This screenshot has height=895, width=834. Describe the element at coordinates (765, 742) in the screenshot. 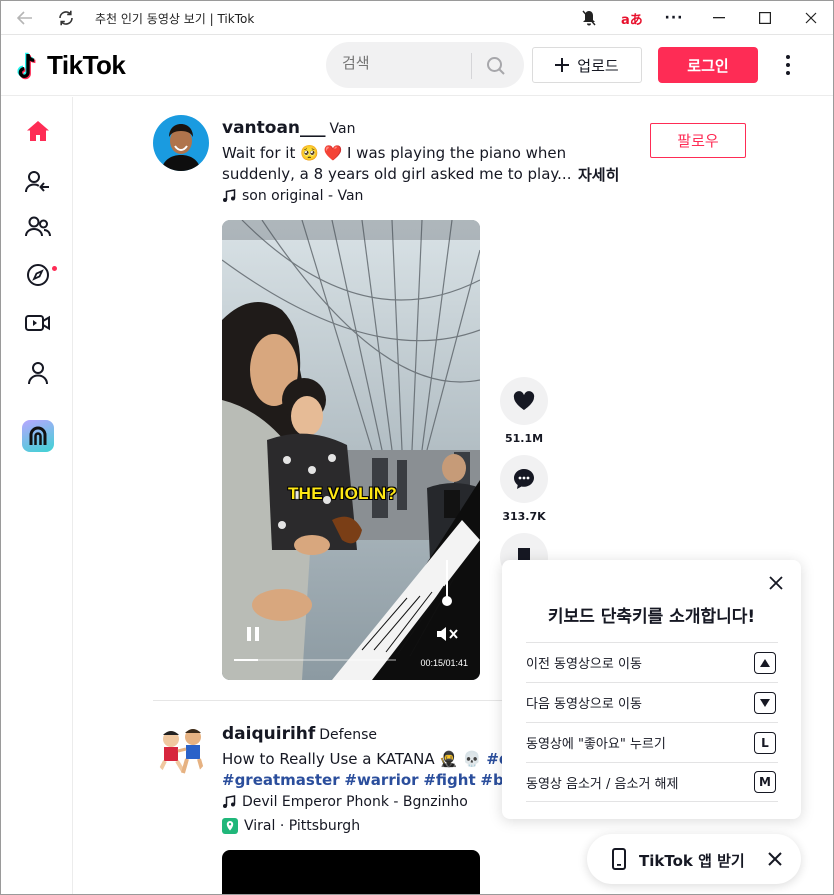

I see `key-l: L` at that location.